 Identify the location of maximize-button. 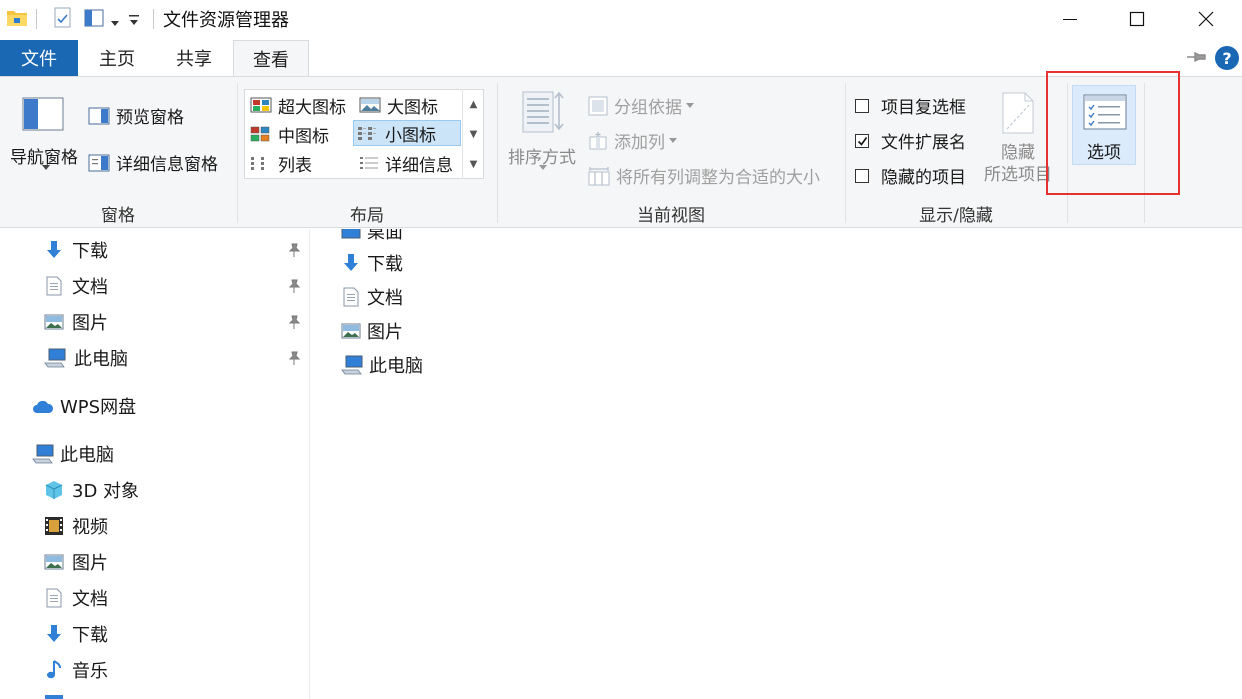
(1137, 19).